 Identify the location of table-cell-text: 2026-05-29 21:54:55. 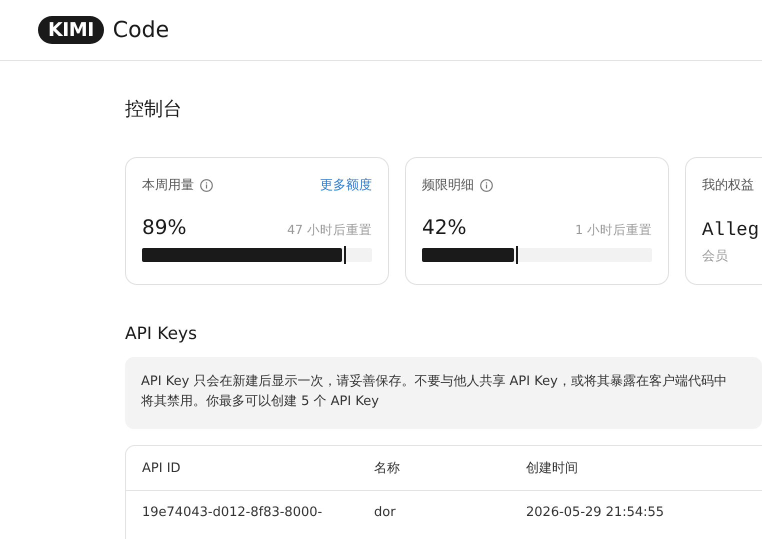
(596, 512).